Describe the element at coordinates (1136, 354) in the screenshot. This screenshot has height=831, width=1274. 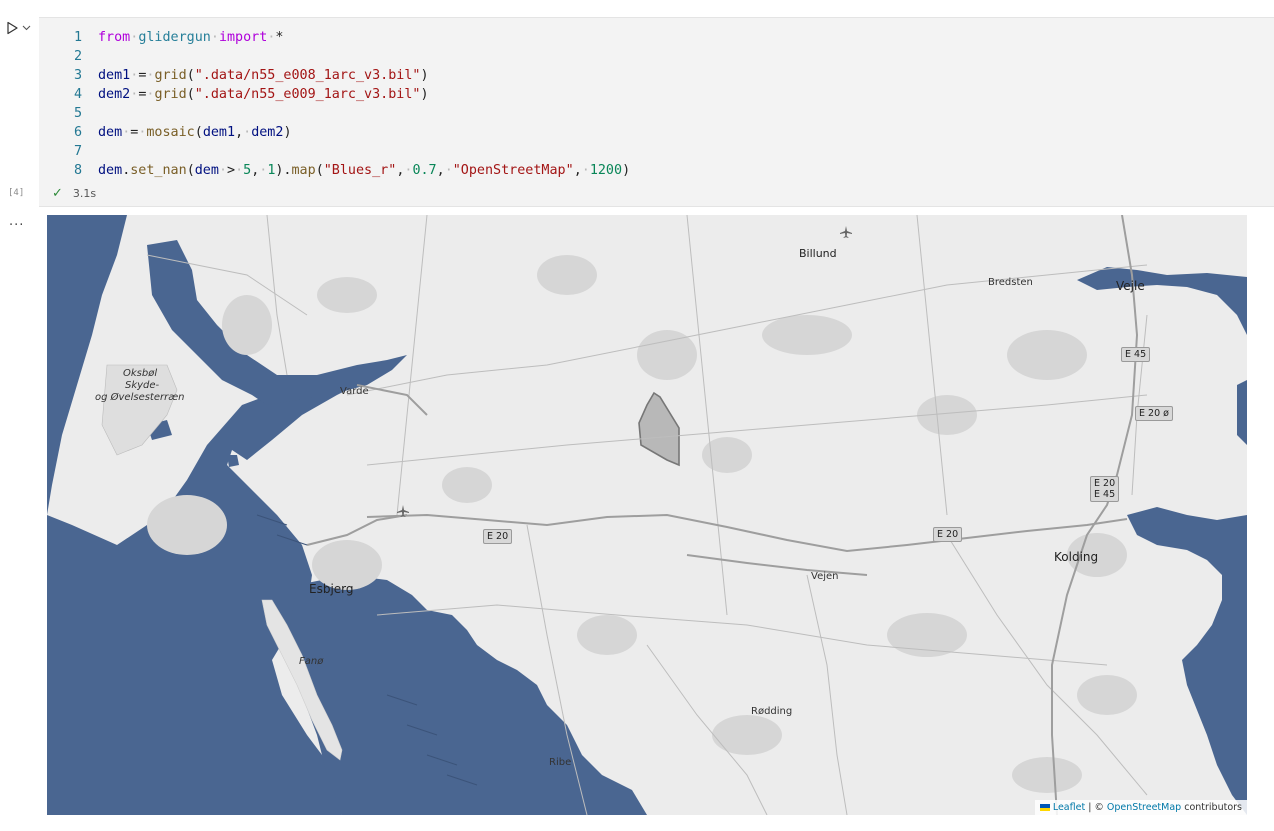
I see `road-shield-e45: E 45` at that location.